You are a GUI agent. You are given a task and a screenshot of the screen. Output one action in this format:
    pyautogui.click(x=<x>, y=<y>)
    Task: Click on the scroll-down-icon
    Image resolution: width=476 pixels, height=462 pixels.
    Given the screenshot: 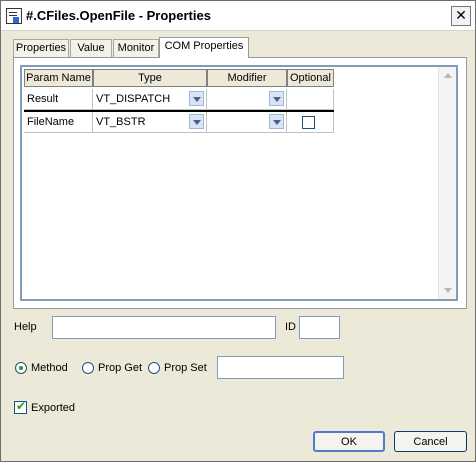 What is the action you would take?
    pyautogui.click(x=447, y=290)
    